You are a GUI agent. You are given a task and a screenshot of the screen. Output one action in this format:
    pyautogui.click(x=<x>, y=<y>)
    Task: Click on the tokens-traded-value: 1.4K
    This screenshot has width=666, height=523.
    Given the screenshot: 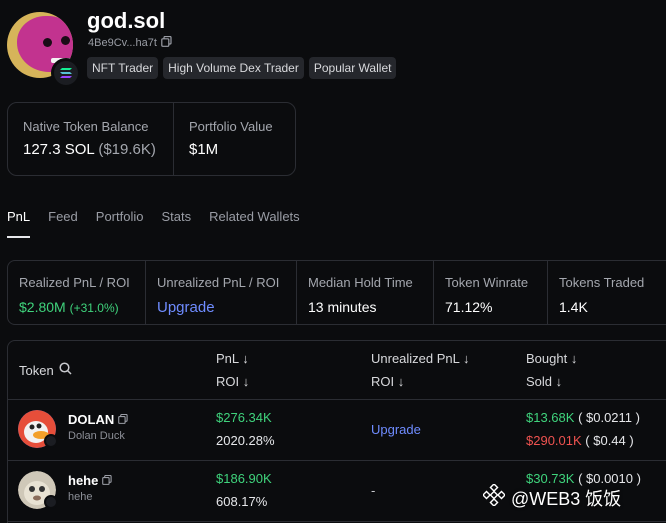 What is the action you would take?
    pyautogui.click(x=573, y=307)
    